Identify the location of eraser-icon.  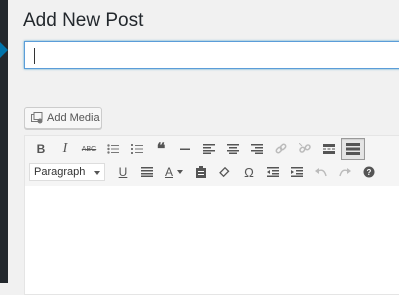
(224, 172).